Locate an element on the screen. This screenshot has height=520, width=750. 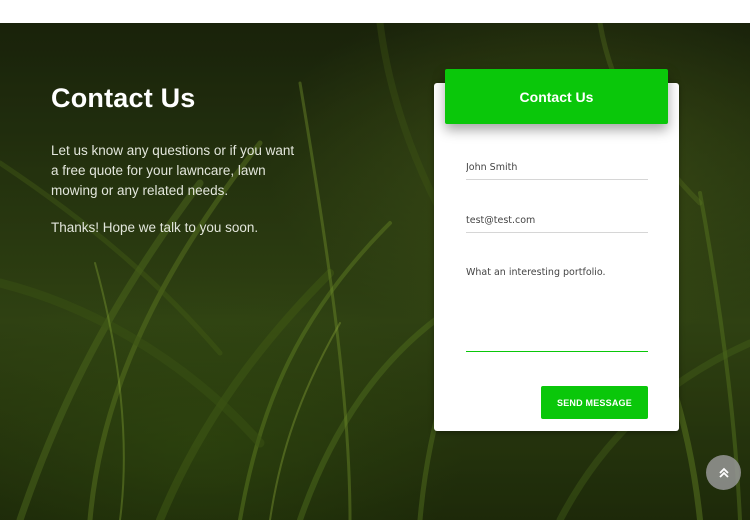
intro-title: Contact Us is located at coordinates (123, 98).